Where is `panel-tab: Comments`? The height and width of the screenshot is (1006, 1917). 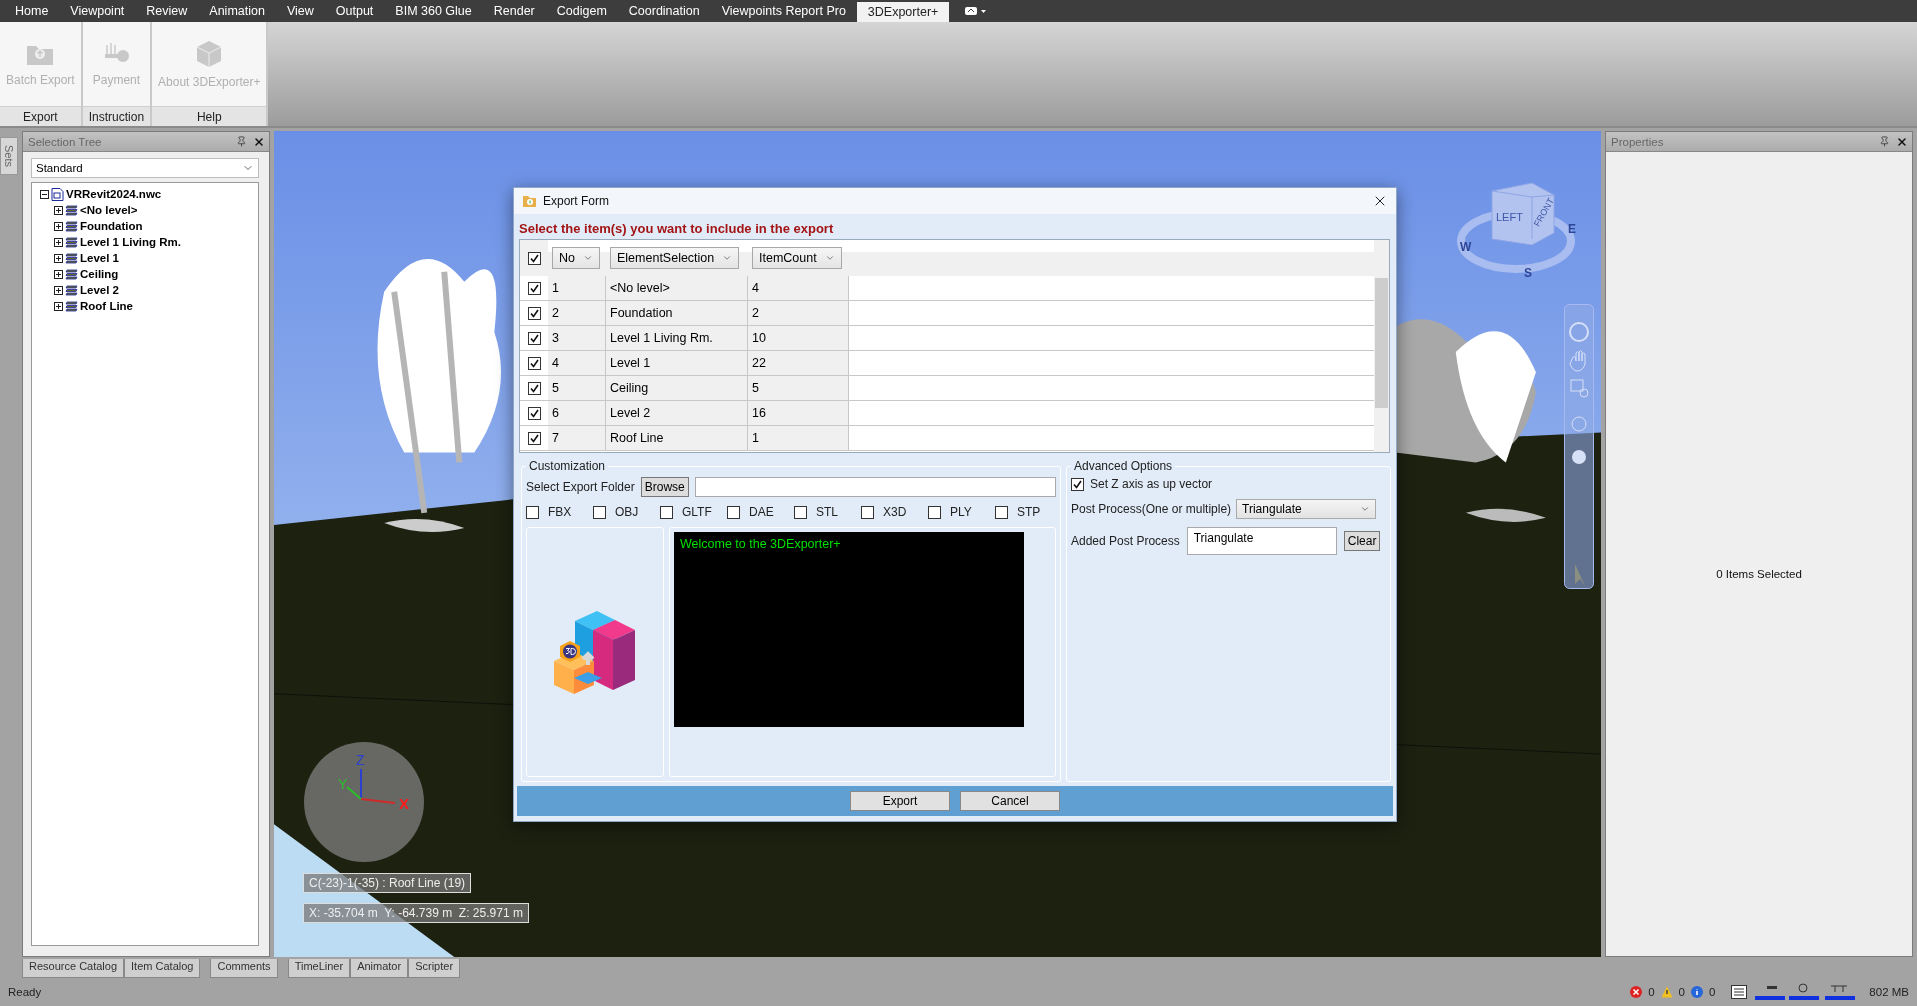 panel-tab: Comments is located at coordinates (244, 968).